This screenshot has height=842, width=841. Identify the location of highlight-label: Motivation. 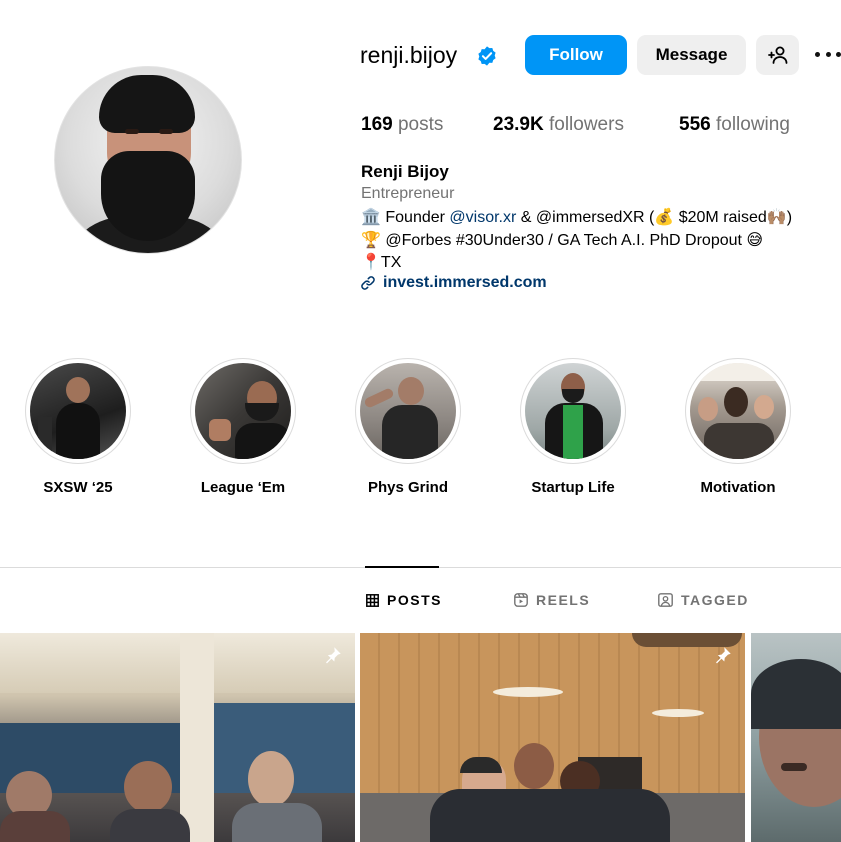
(738, 487).